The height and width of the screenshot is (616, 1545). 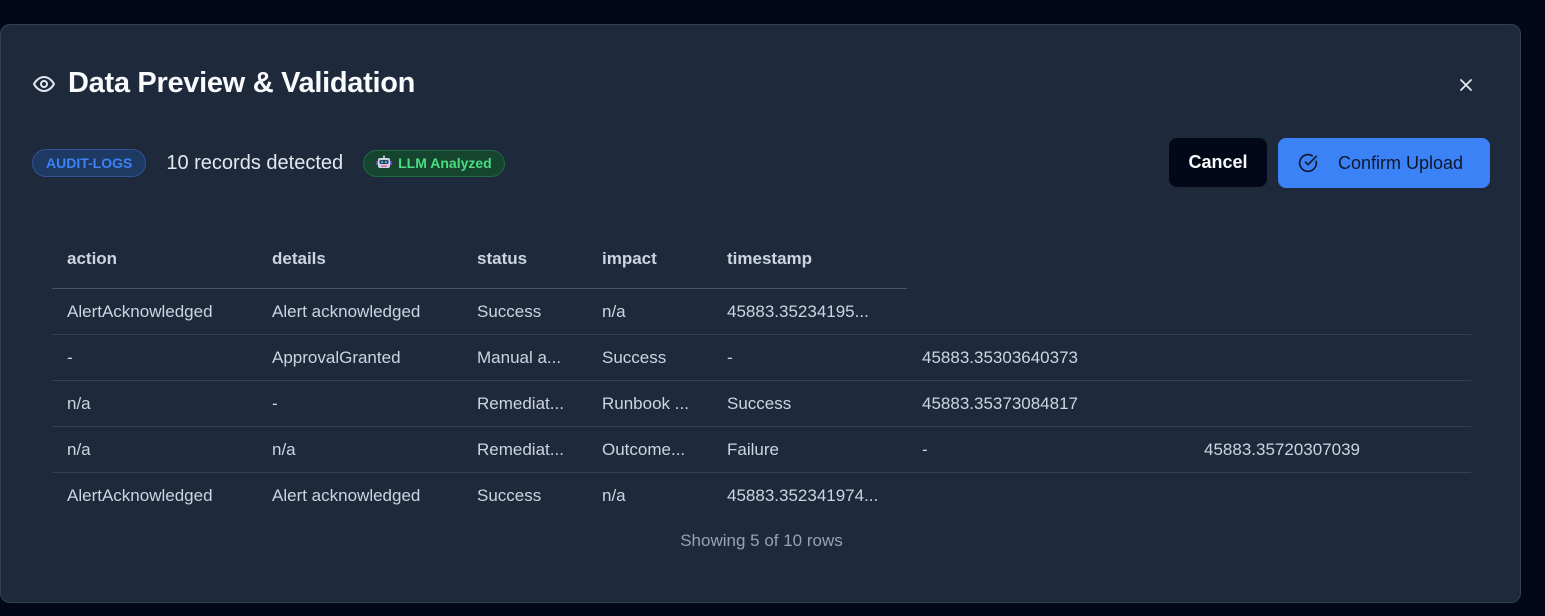 I want to click on table-cell: Failure, so click(x=753, y=449).